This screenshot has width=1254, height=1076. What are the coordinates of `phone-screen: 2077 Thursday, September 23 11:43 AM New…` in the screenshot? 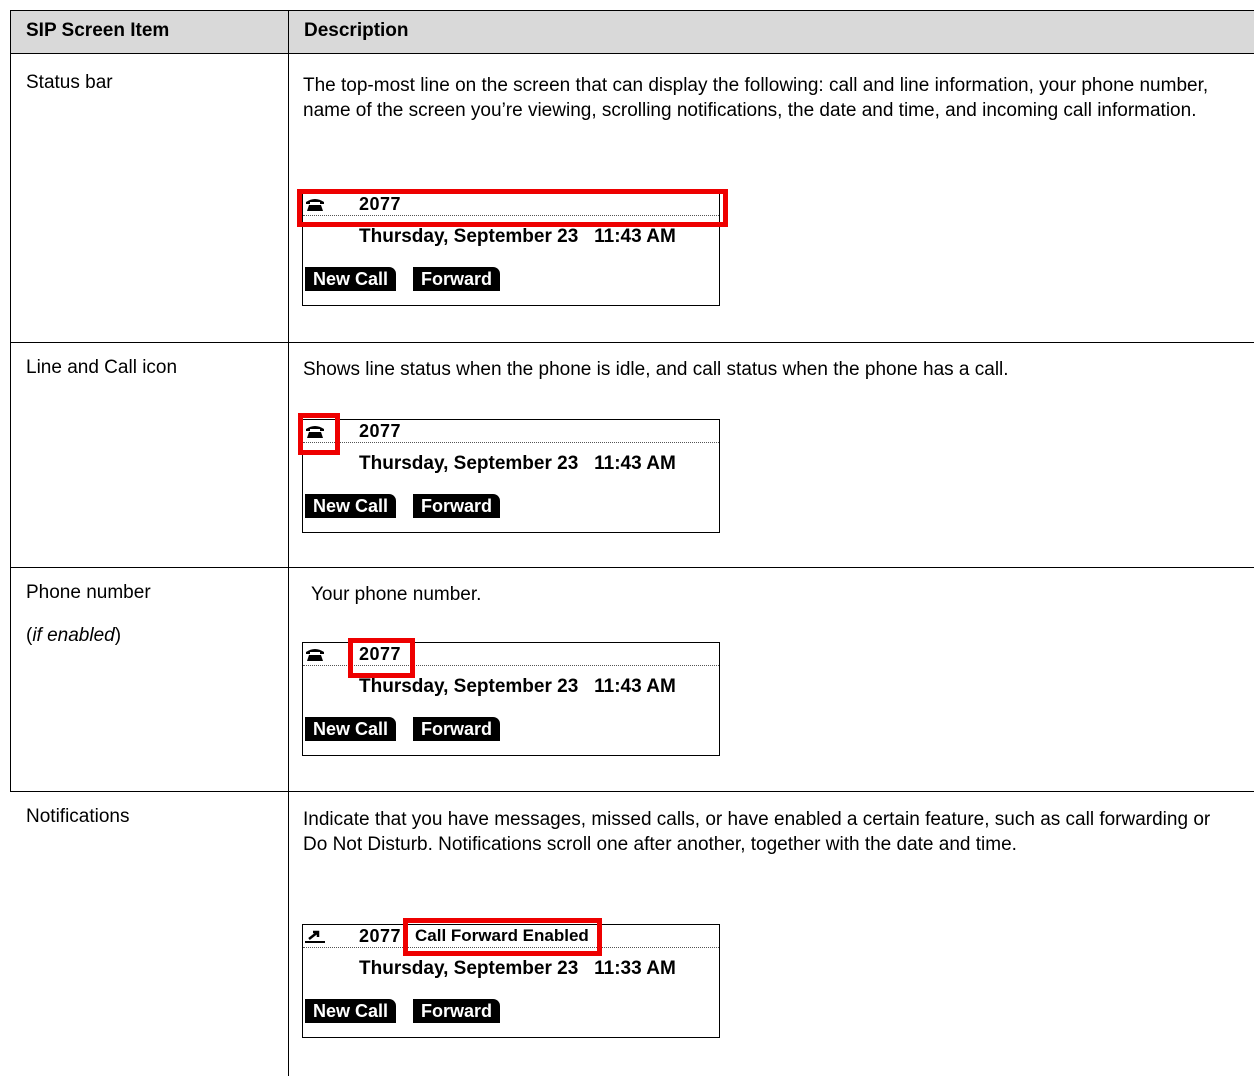 It's located at (511, 476).